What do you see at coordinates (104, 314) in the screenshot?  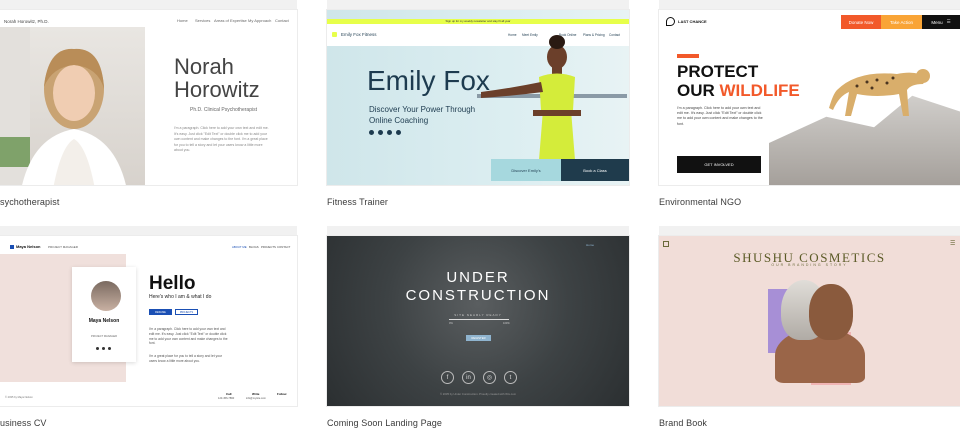 I see `profile-card: Maya Nelson PROJECT MANAGER` at bounding box center [104, 314].